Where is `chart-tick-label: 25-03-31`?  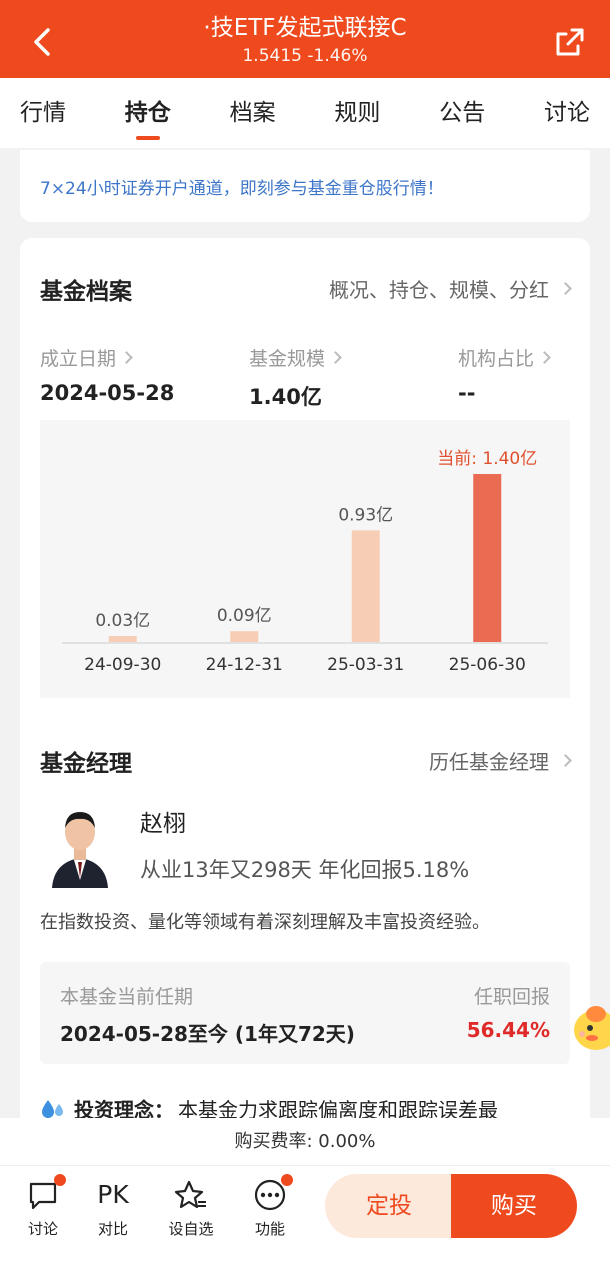
chart-tick-label: 25-03-31 is located at coordinates (365, 665).